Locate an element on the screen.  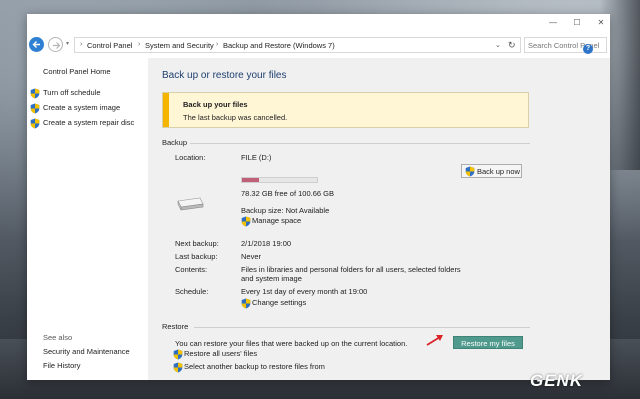
sidebar-item-label: Turn off schedule is located at coordinates (72, 92).